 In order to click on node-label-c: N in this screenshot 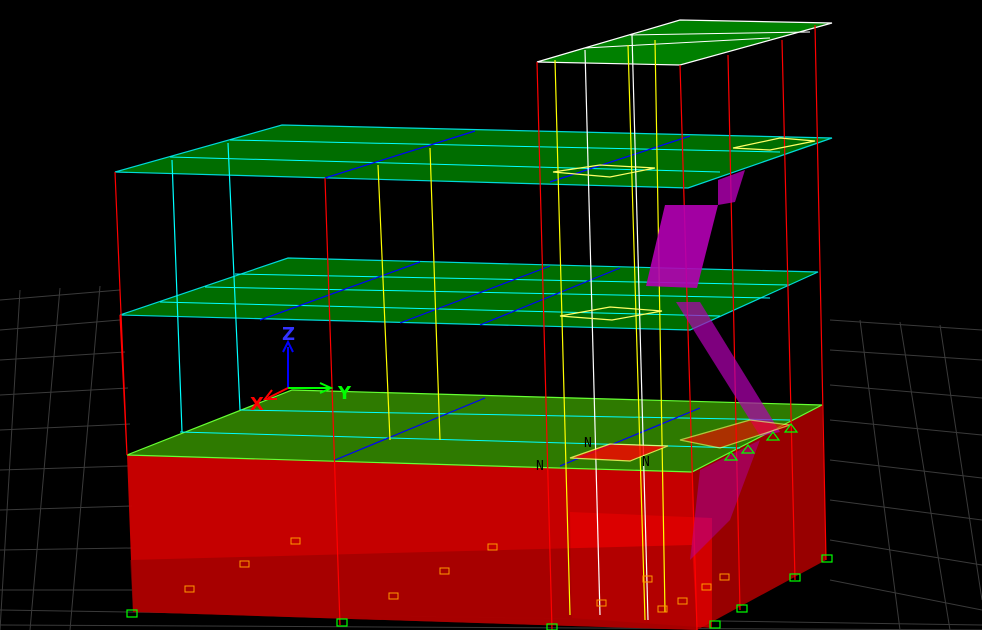, I will do `click(646, 462)`.